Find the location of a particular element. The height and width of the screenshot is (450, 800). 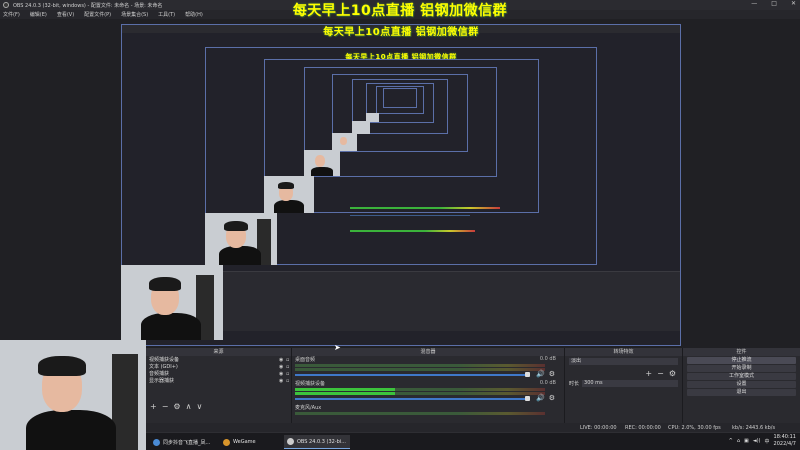

remove-source-button: − is located at coordinates (165, 406).